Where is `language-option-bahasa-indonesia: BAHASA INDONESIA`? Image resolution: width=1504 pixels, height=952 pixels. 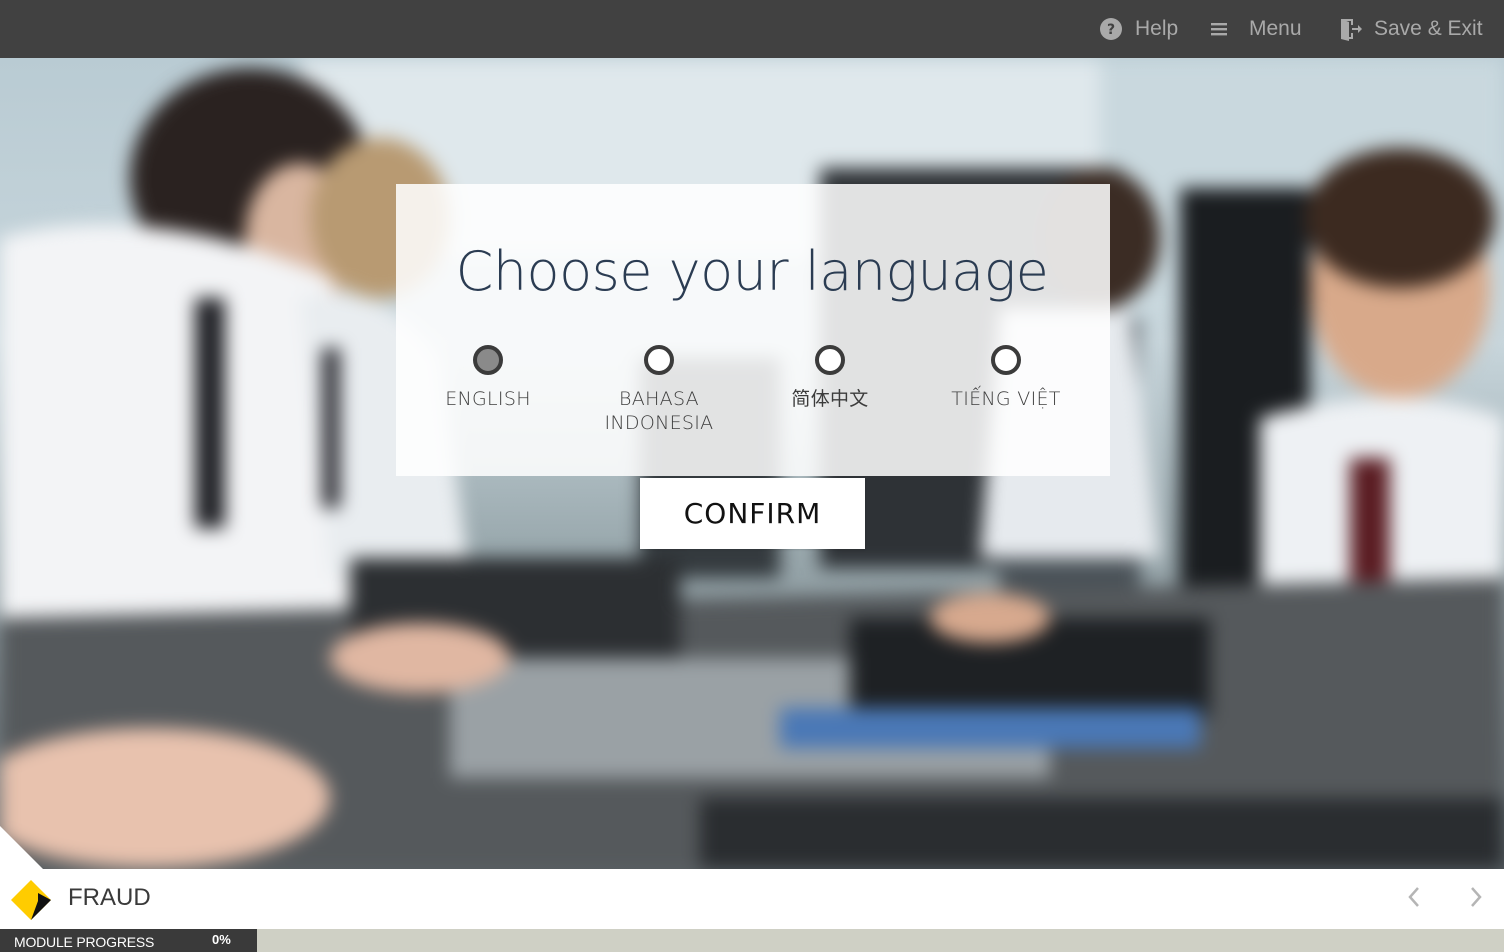
language-option-bahasa-indonesia: BAHASA INDONESIA is located at coordinates (659, 390).